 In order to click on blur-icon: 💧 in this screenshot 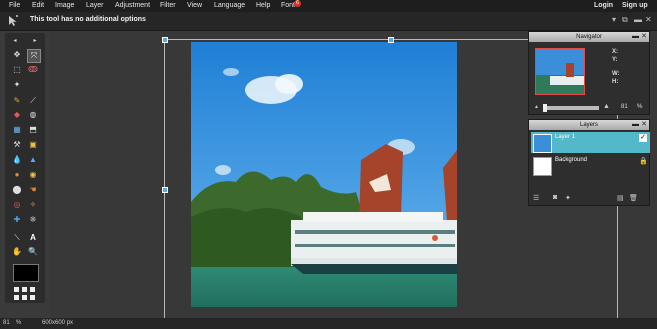, I will do `click(17, 160)`.